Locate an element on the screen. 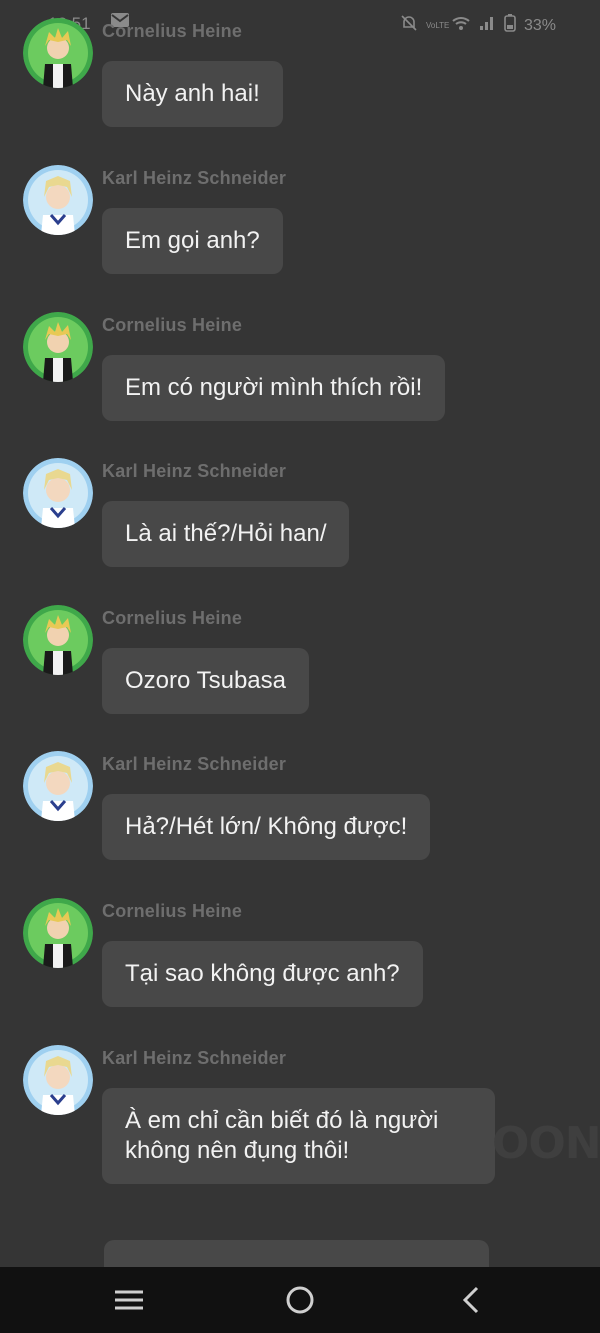  message-bubble: Này anh hai! is located at coordinates (192, 94).